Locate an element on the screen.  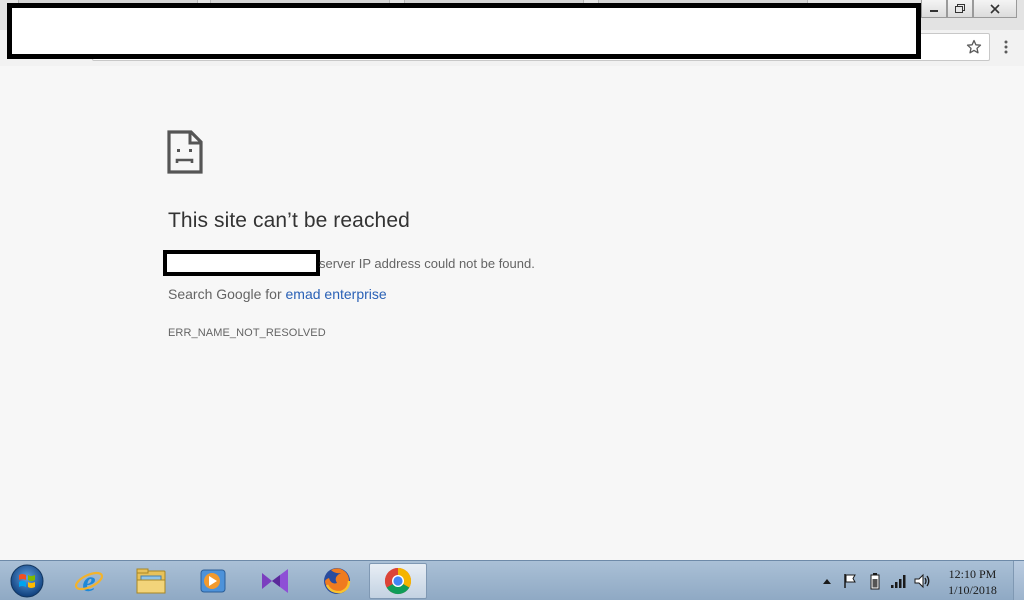
minimize-button is located at coordinates (934, 9).